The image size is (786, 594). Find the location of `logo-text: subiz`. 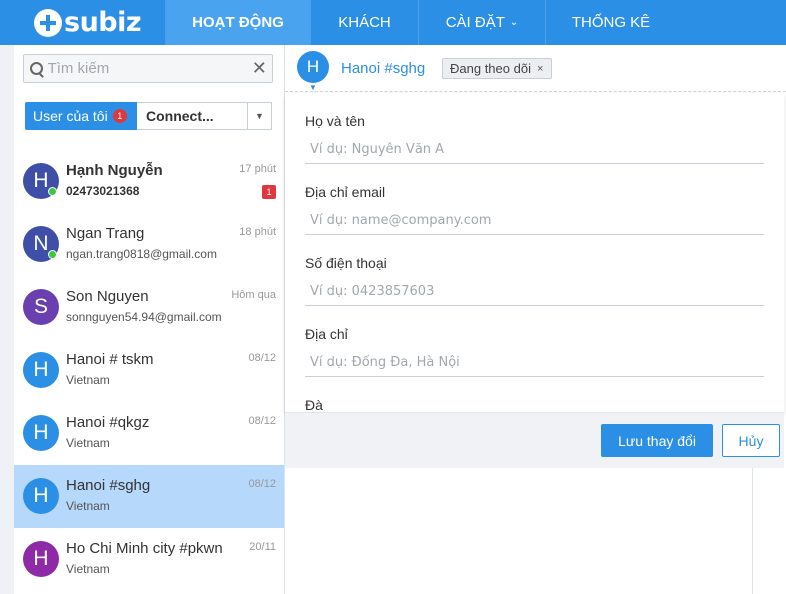

logo-text: subiz is located at coordinates (103, 22).